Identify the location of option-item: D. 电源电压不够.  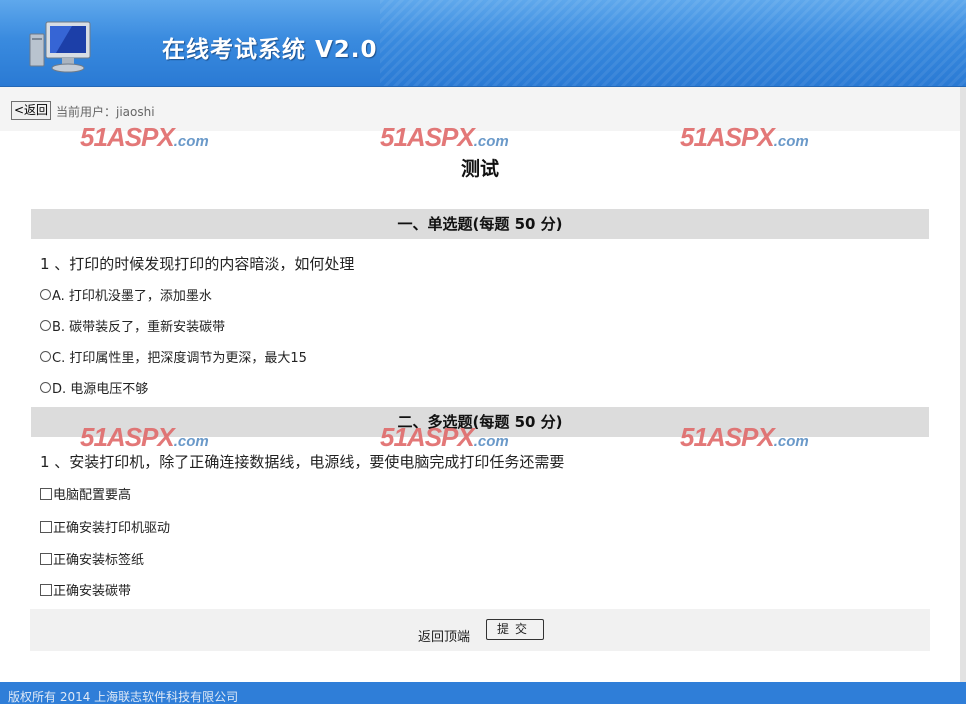
(94, 387).